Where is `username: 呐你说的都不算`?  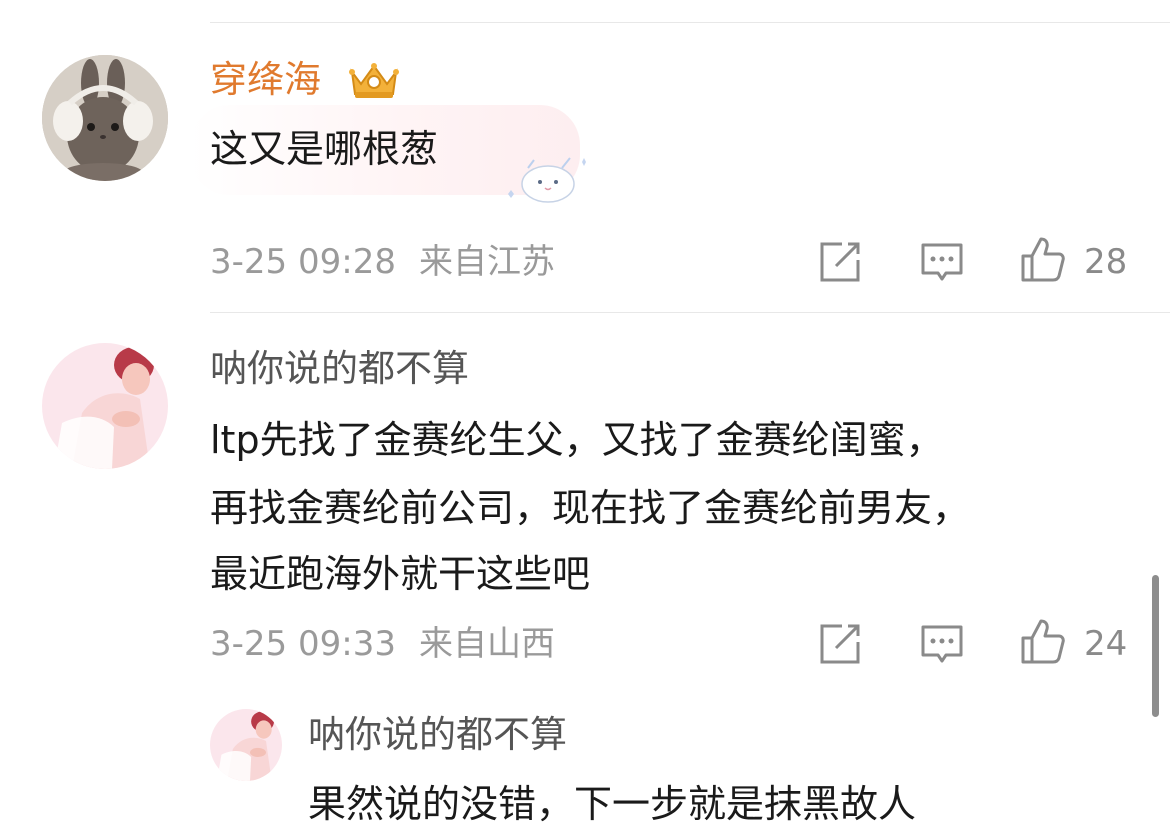
username: 呐你说的都不算 is located at coordinates (339, 369).